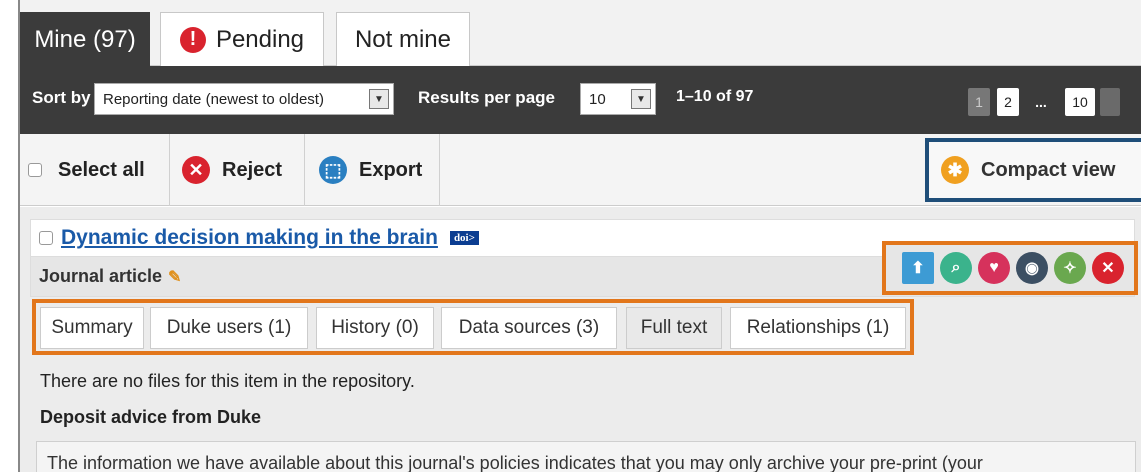  What do you see at coordinates (994, 268) in the screenshot?
I see `heart-icon: ♥` at bounding box center [994, 268].